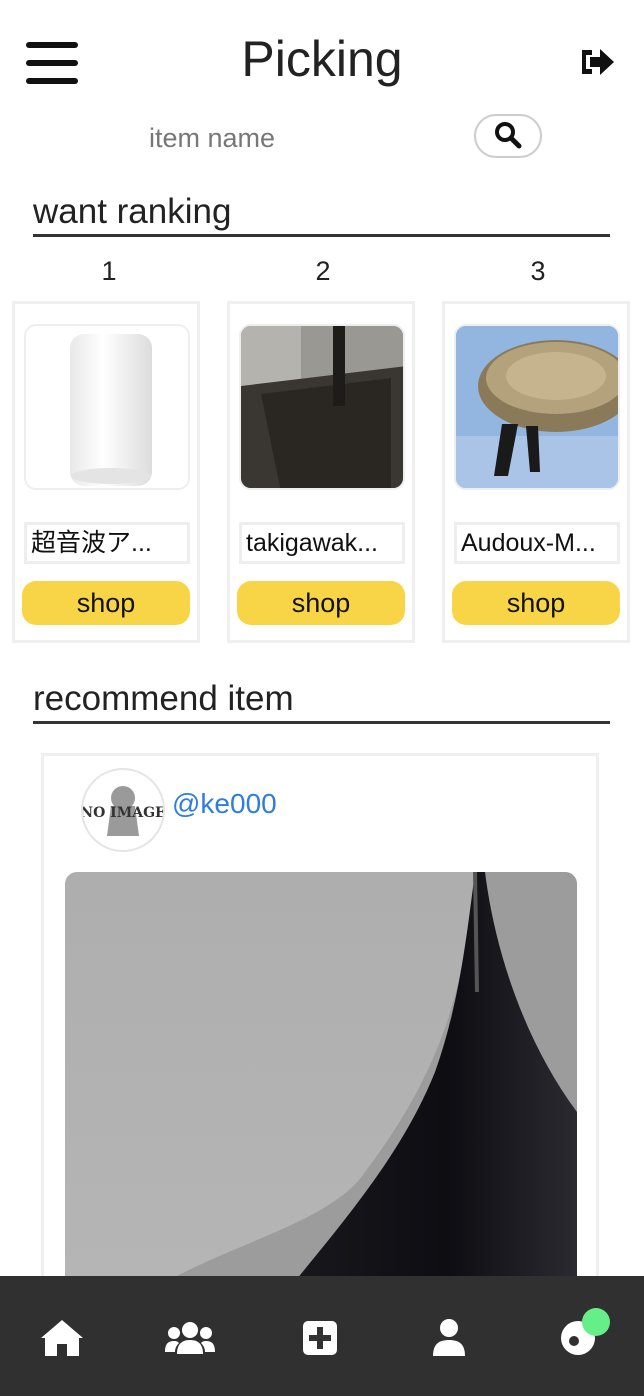 This screenshot has height=1396, width=644. Describe the element at coordinates (323, 271) in the screenshot. I see `rank-number: 2` at that location.